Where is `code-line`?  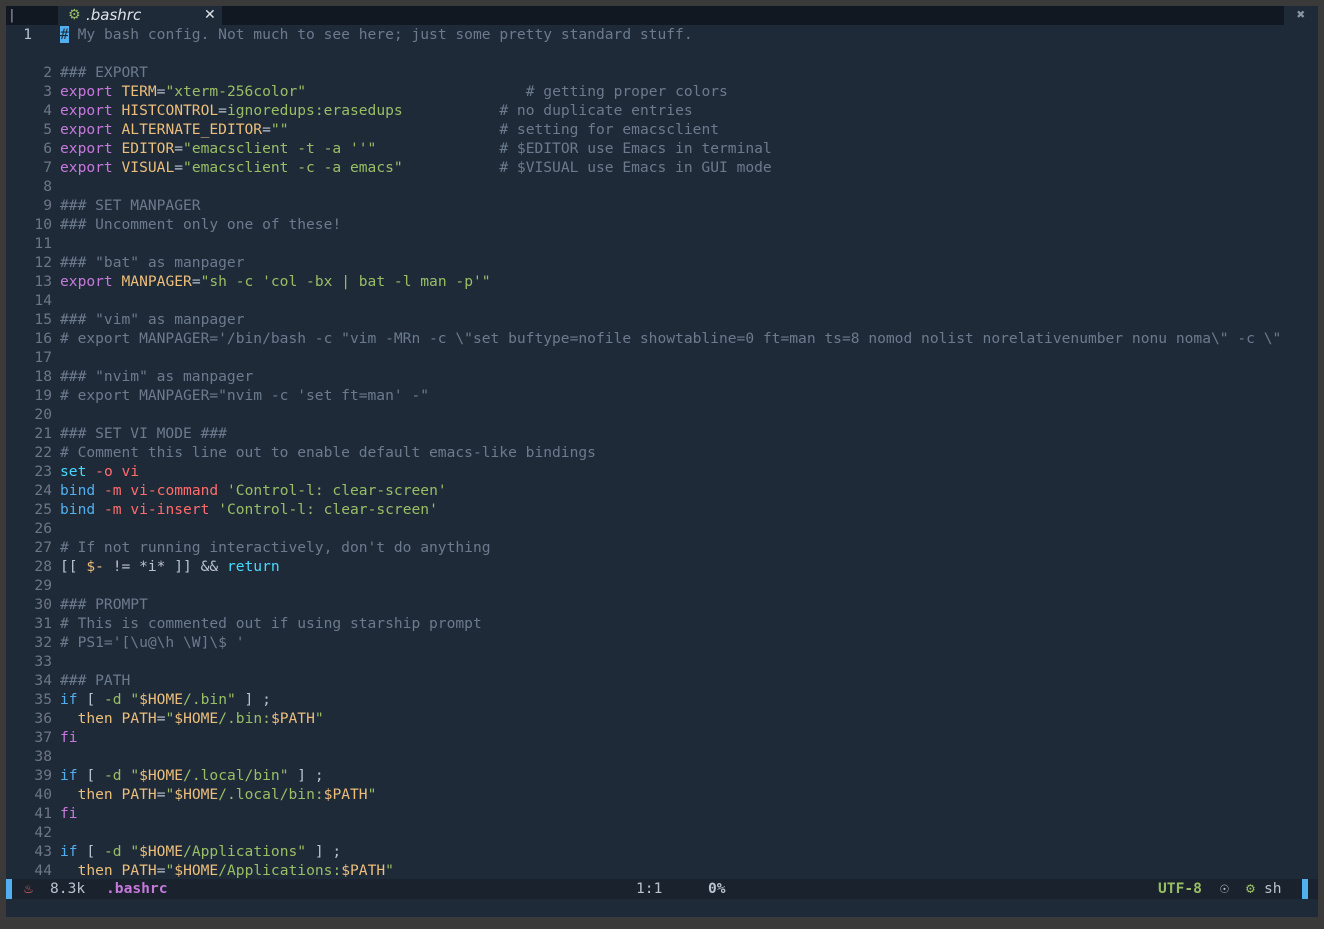
code-line is located at coordinates (662, 53).